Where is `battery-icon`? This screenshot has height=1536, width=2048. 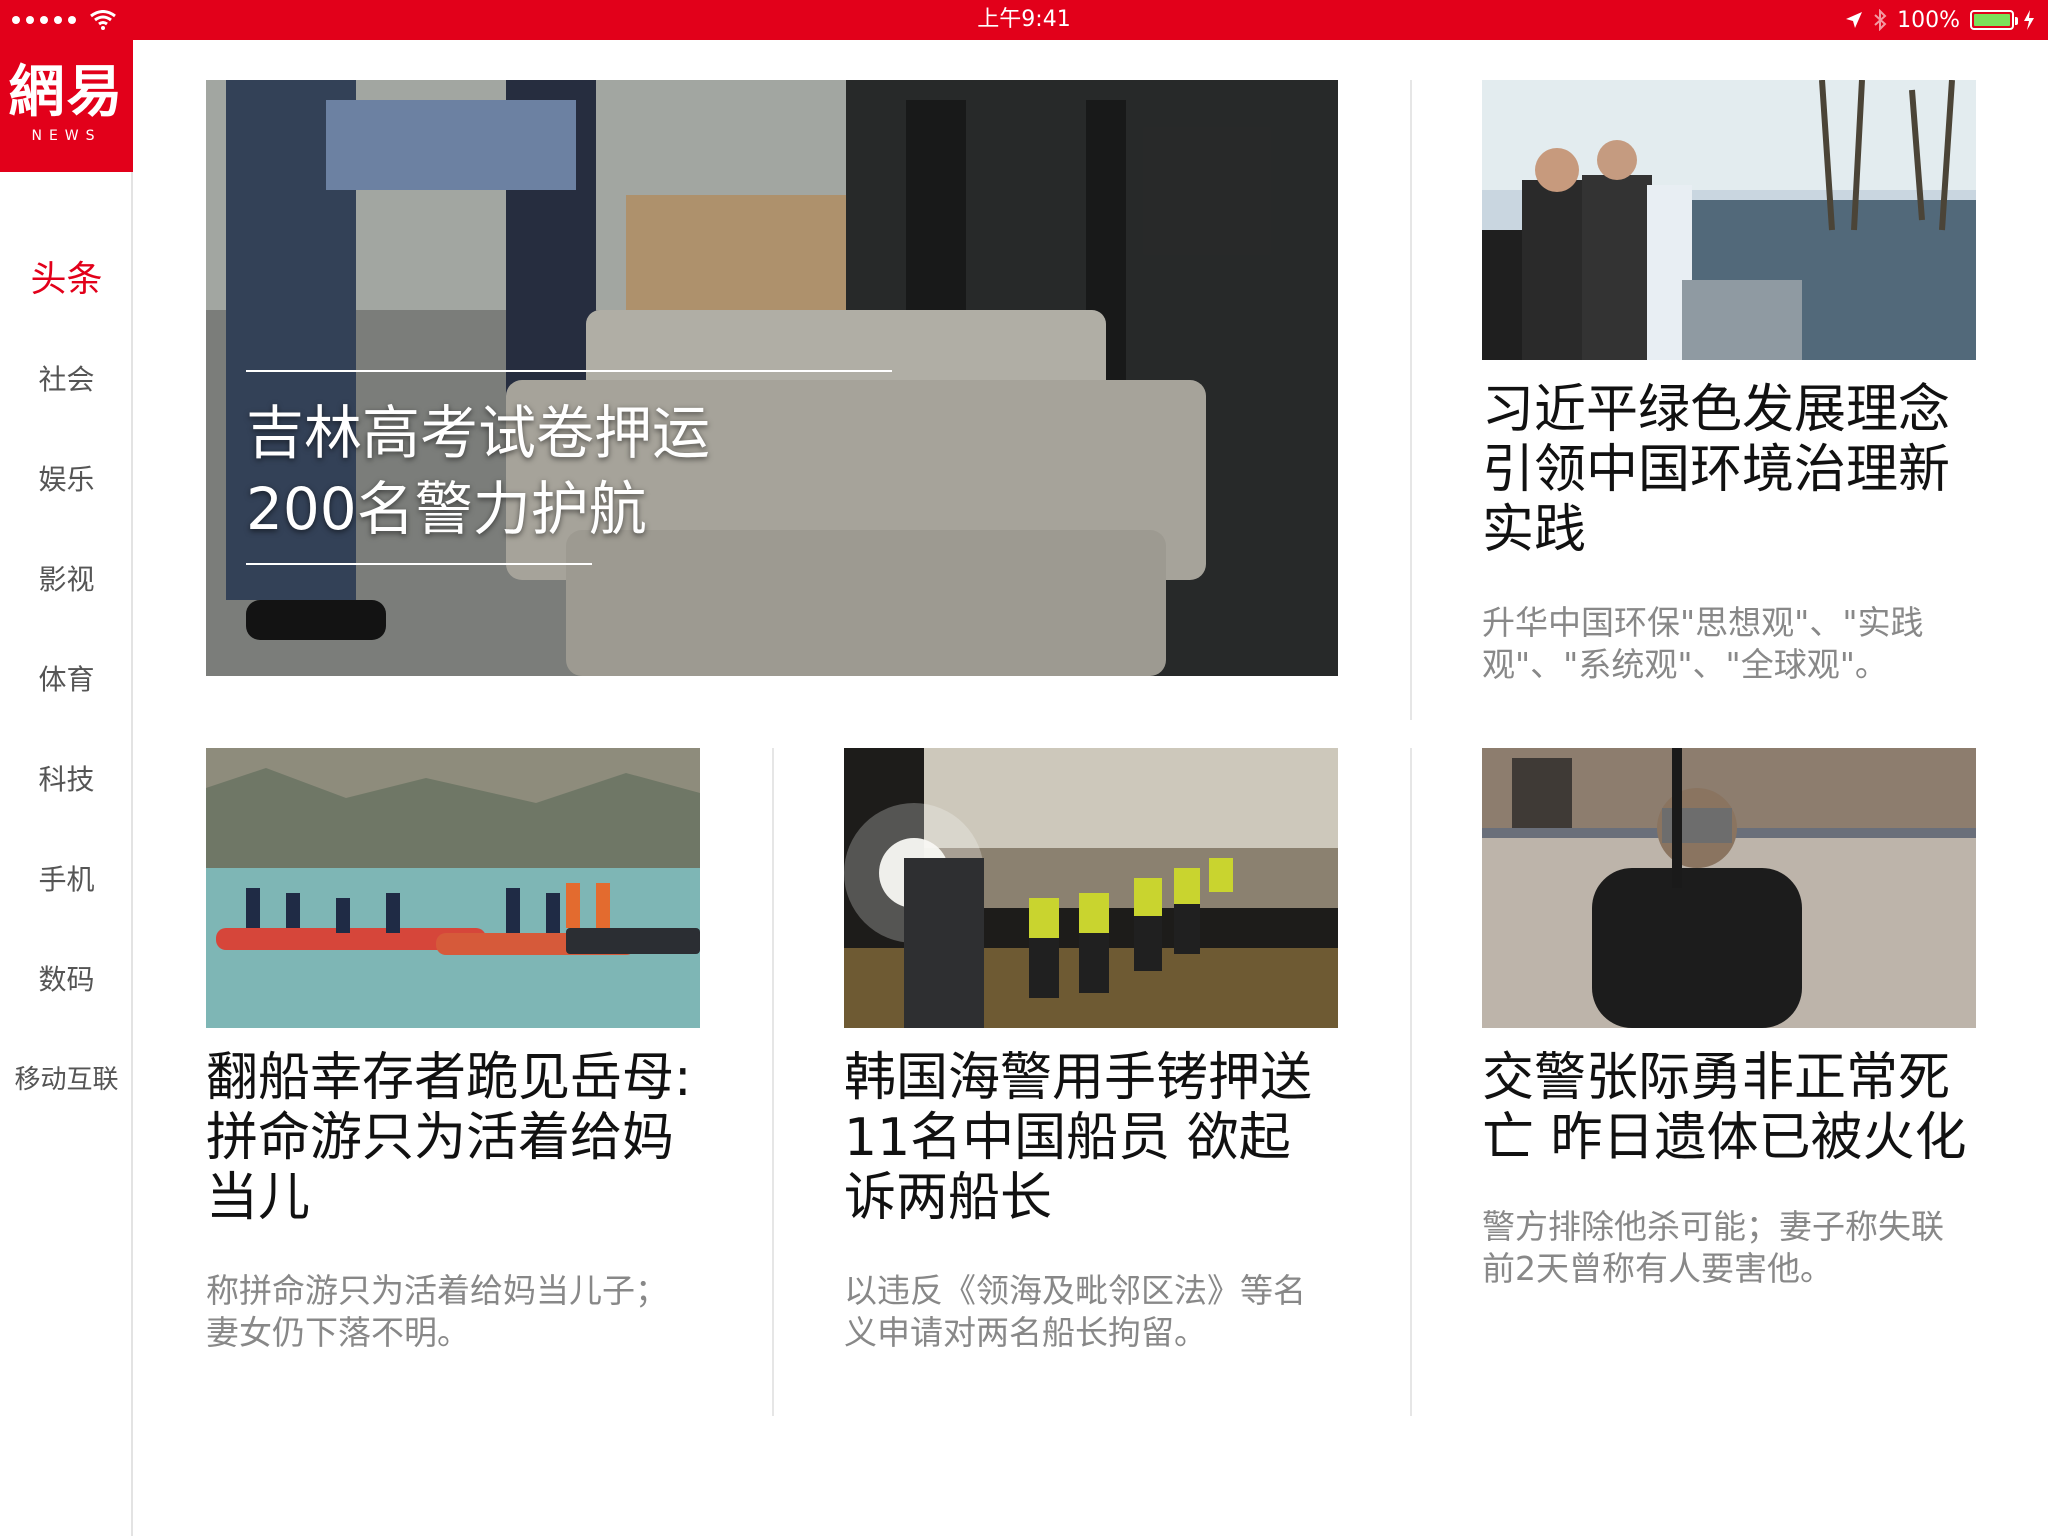
battery-icon is located at coordinates (1994, 20).